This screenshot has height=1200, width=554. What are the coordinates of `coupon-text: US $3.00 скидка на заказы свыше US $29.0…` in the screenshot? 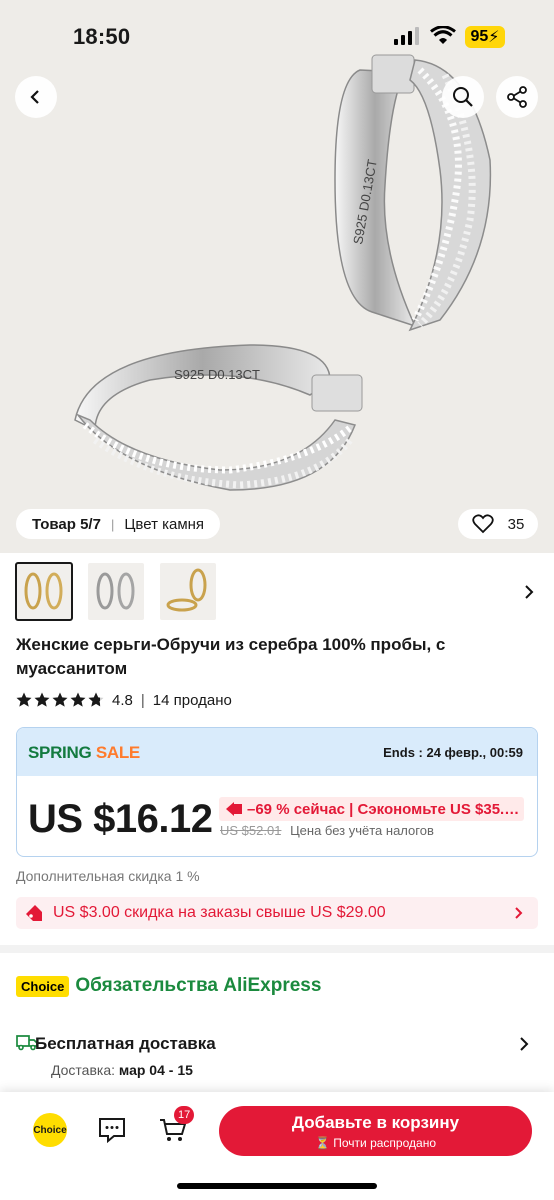 It's located at (219, 912).